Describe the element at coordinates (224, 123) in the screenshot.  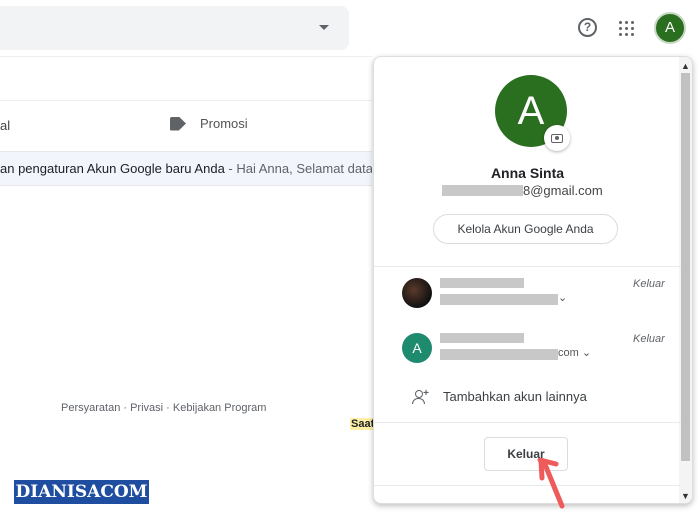
I see `tab-label: Promosi` at that location.